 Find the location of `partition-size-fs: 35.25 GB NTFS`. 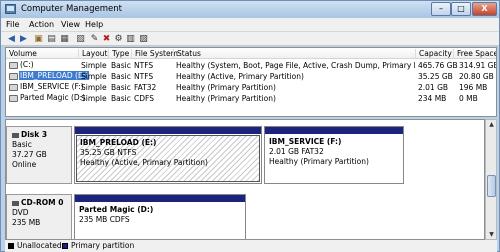

partition-size-fs: 35.25 GB NTFS is located at coordinates (108, 152).